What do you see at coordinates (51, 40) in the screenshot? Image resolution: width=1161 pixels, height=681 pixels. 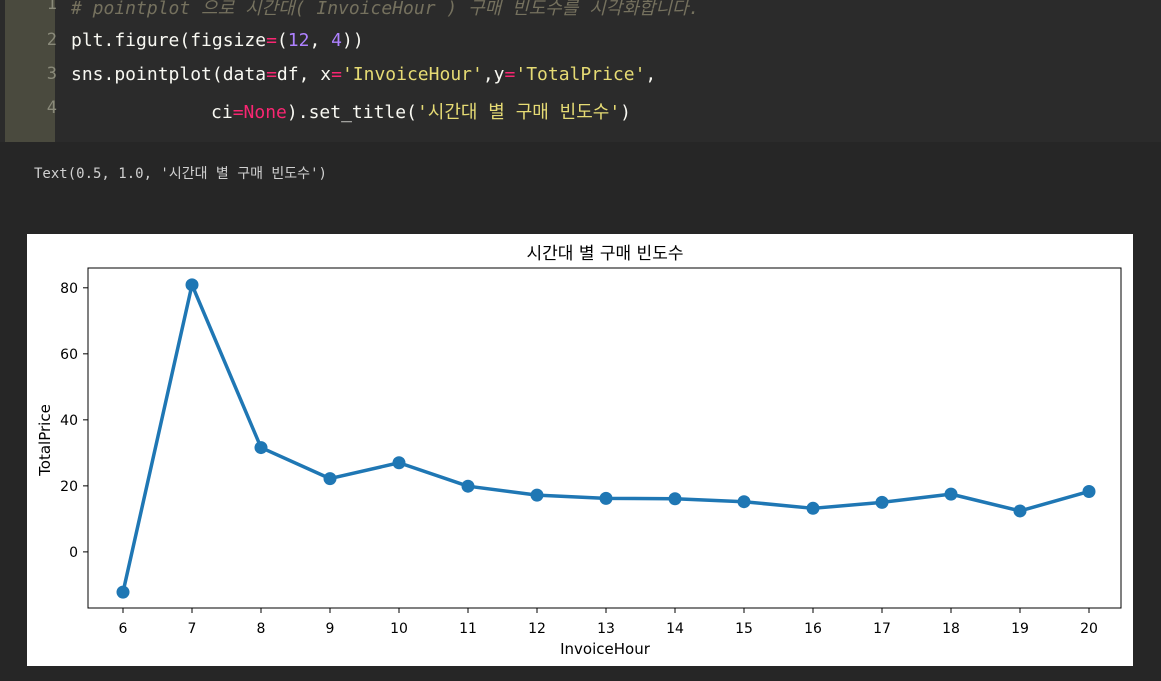 I see `line-number: 2` at bounding box center [51, 40].